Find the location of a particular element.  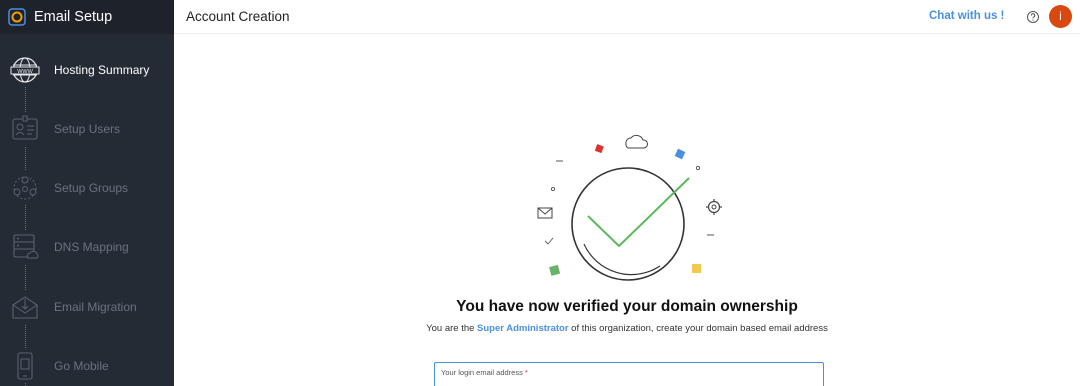

success-check-illustration is located at coordinates (629, 207).